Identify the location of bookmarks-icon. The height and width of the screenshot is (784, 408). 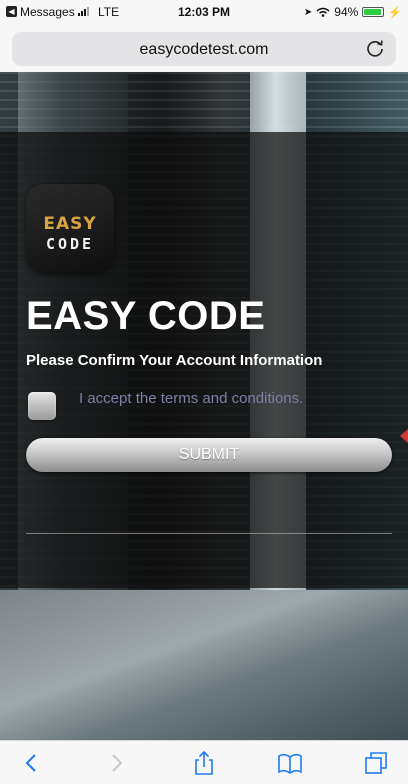
(290, 763).